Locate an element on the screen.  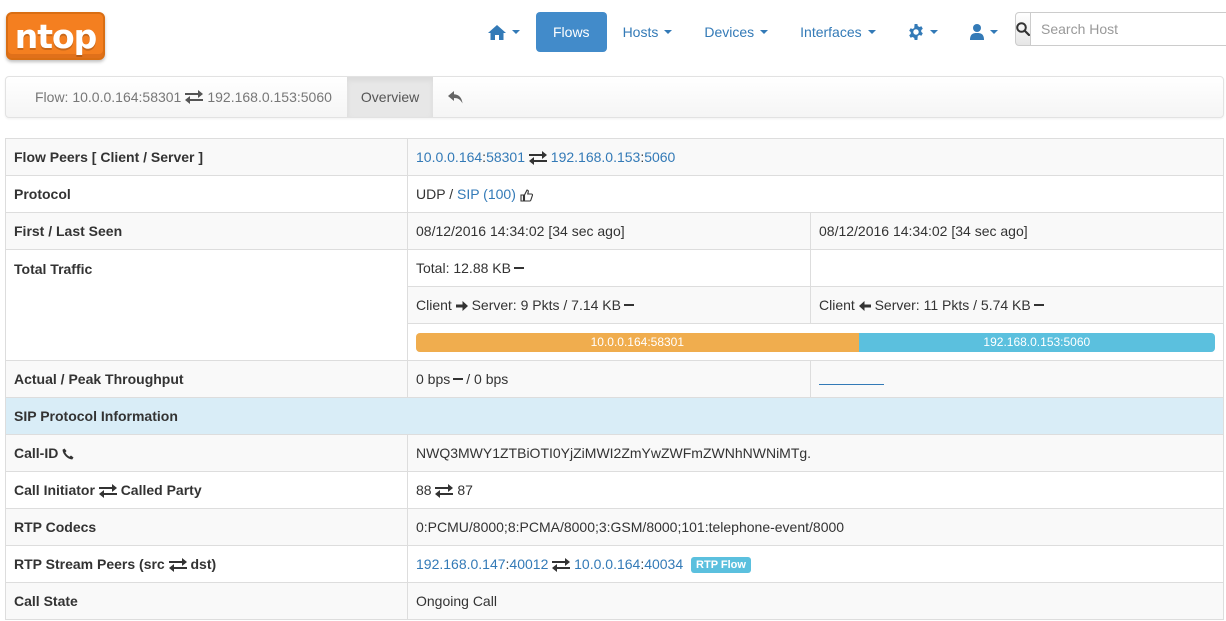
search-button is located at coordinates (1023, 29).